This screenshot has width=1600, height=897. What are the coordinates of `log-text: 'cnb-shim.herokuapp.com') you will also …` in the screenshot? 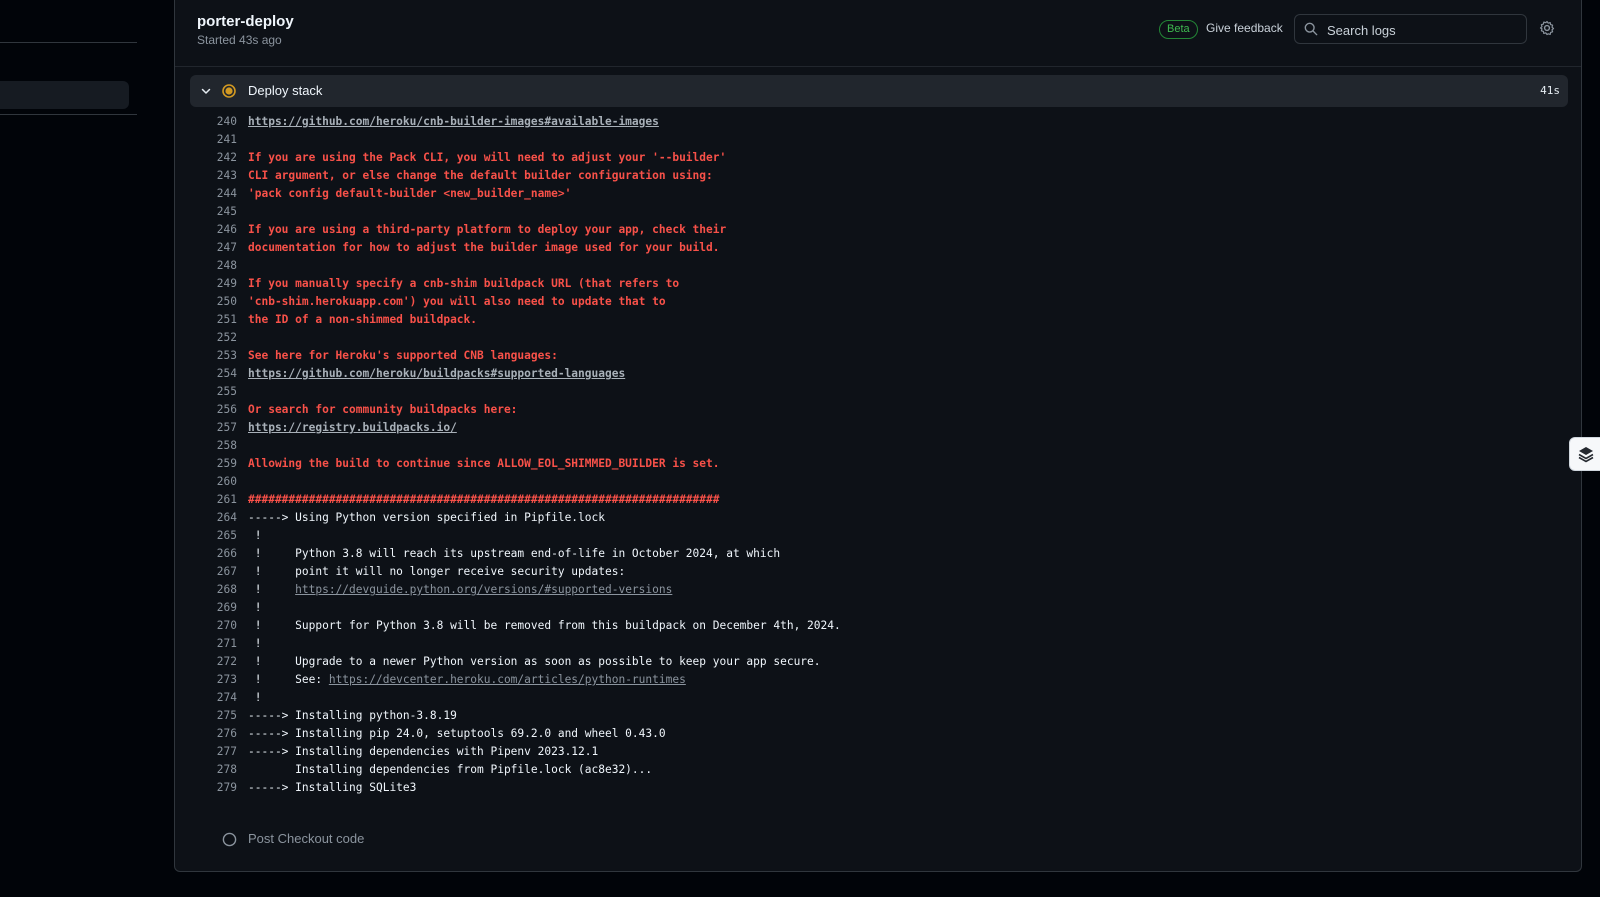 It's located at (457, 302).